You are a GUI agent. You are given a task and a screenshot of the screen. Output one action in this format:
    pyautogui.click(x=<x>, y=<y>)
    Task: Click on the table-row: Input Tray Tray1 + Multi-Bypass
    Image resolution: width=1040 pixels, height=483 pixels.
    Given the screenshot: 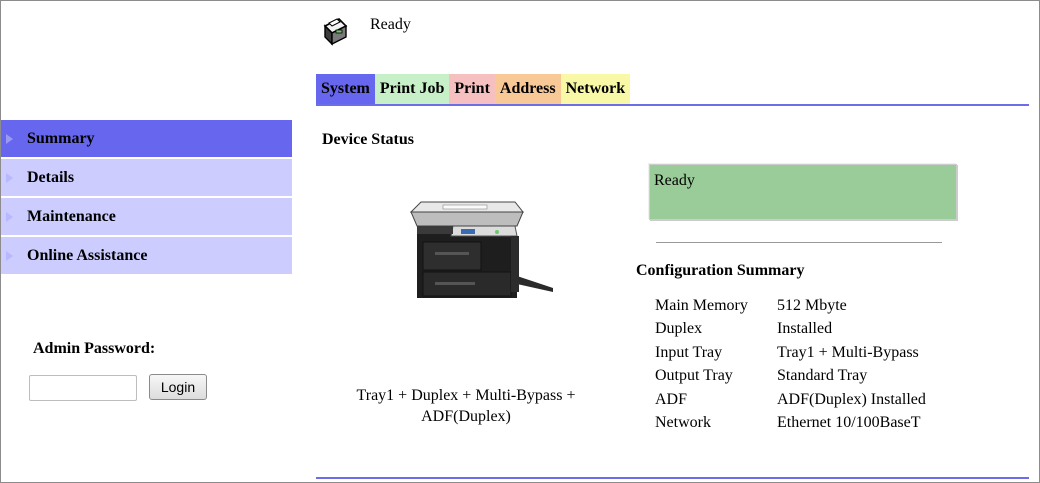 What is the action you would take?
    pyautogui.click(x=790, y=353)
    